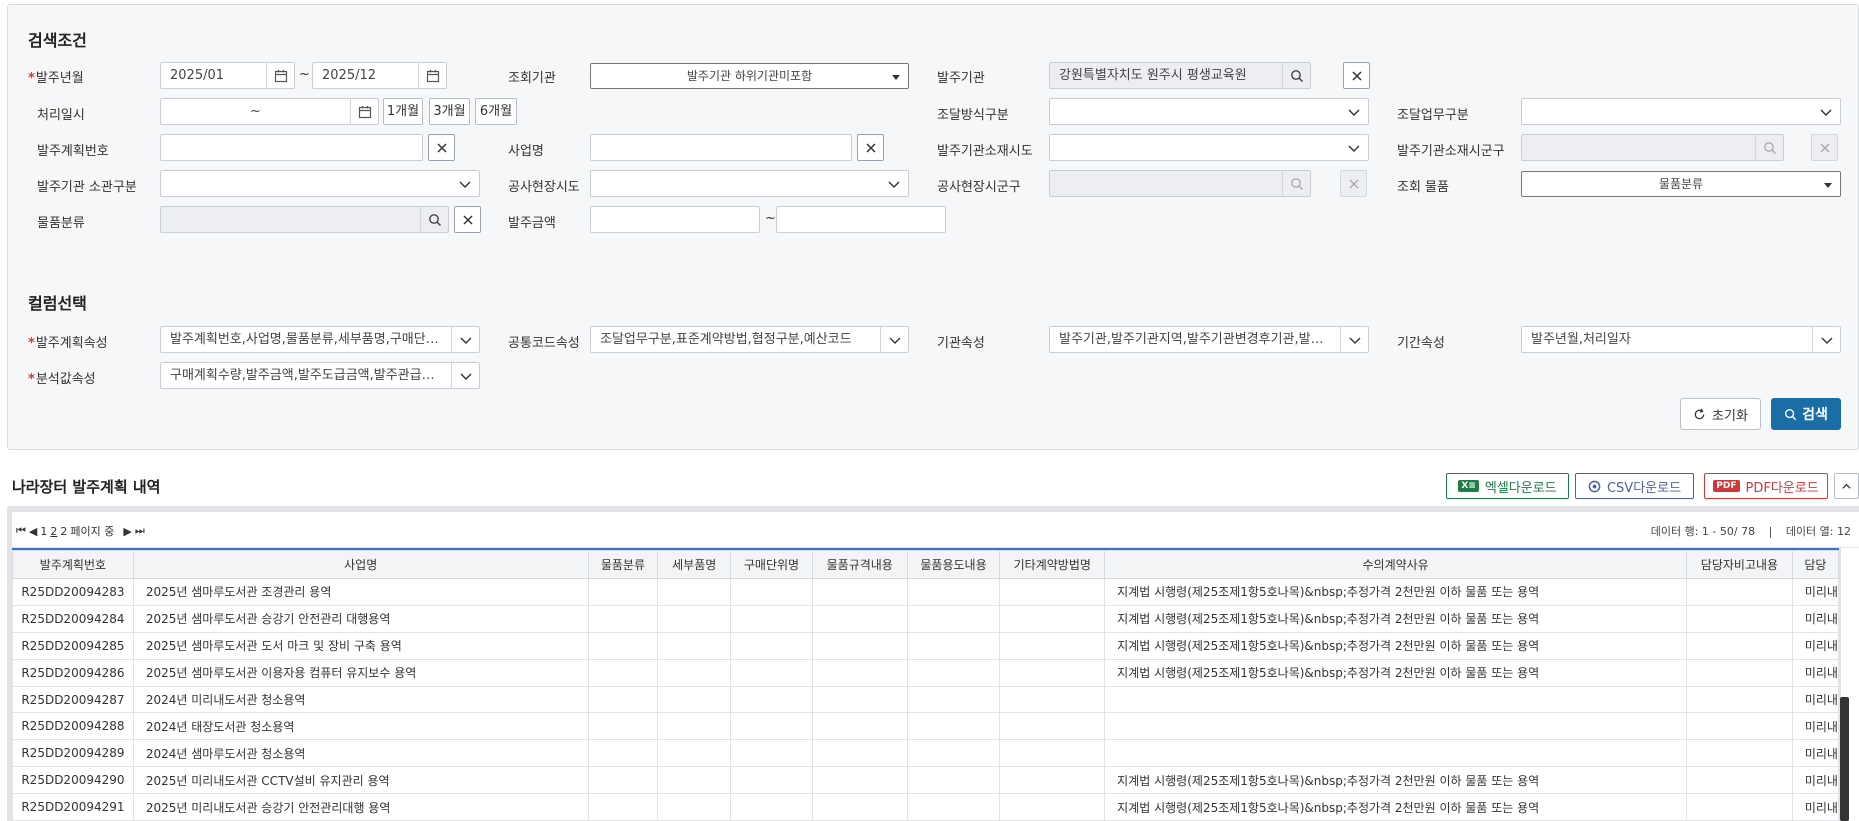 The image size is (1859, 821). What do you see at coordinates (53, 531) in the screenshot?
I see `page-link-2: 2` at bounding box center [53, 531].